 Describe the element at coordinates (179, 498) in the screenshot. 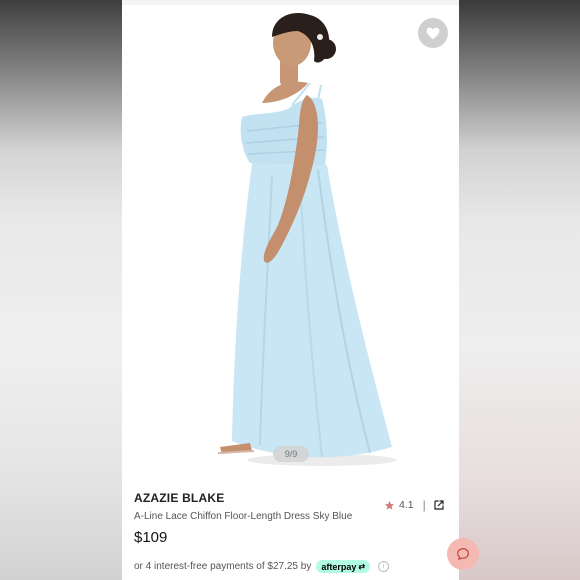

I see `product-brand: AZAZIE BLAKE` at that location.